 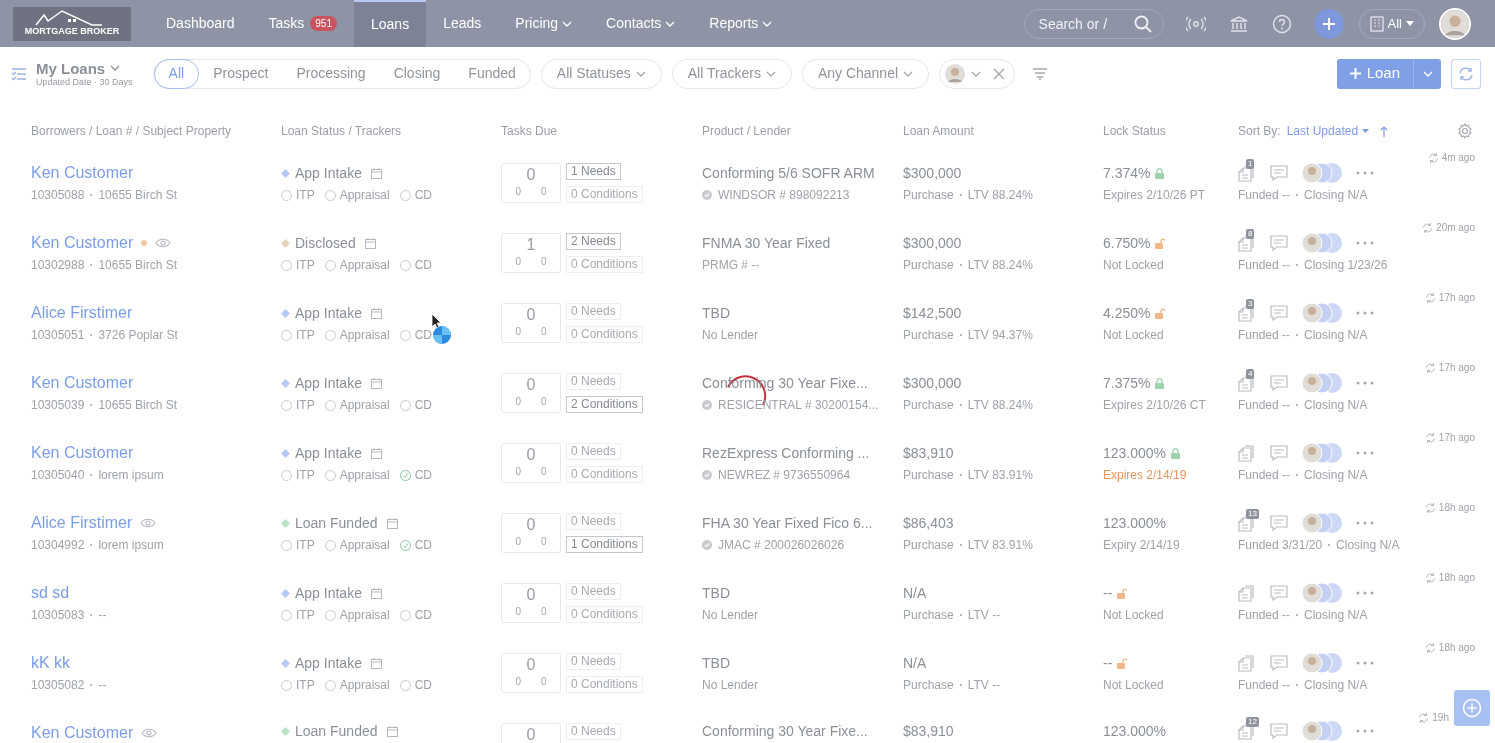 I want to click on sync-icon, so click(x=1428, y=227).